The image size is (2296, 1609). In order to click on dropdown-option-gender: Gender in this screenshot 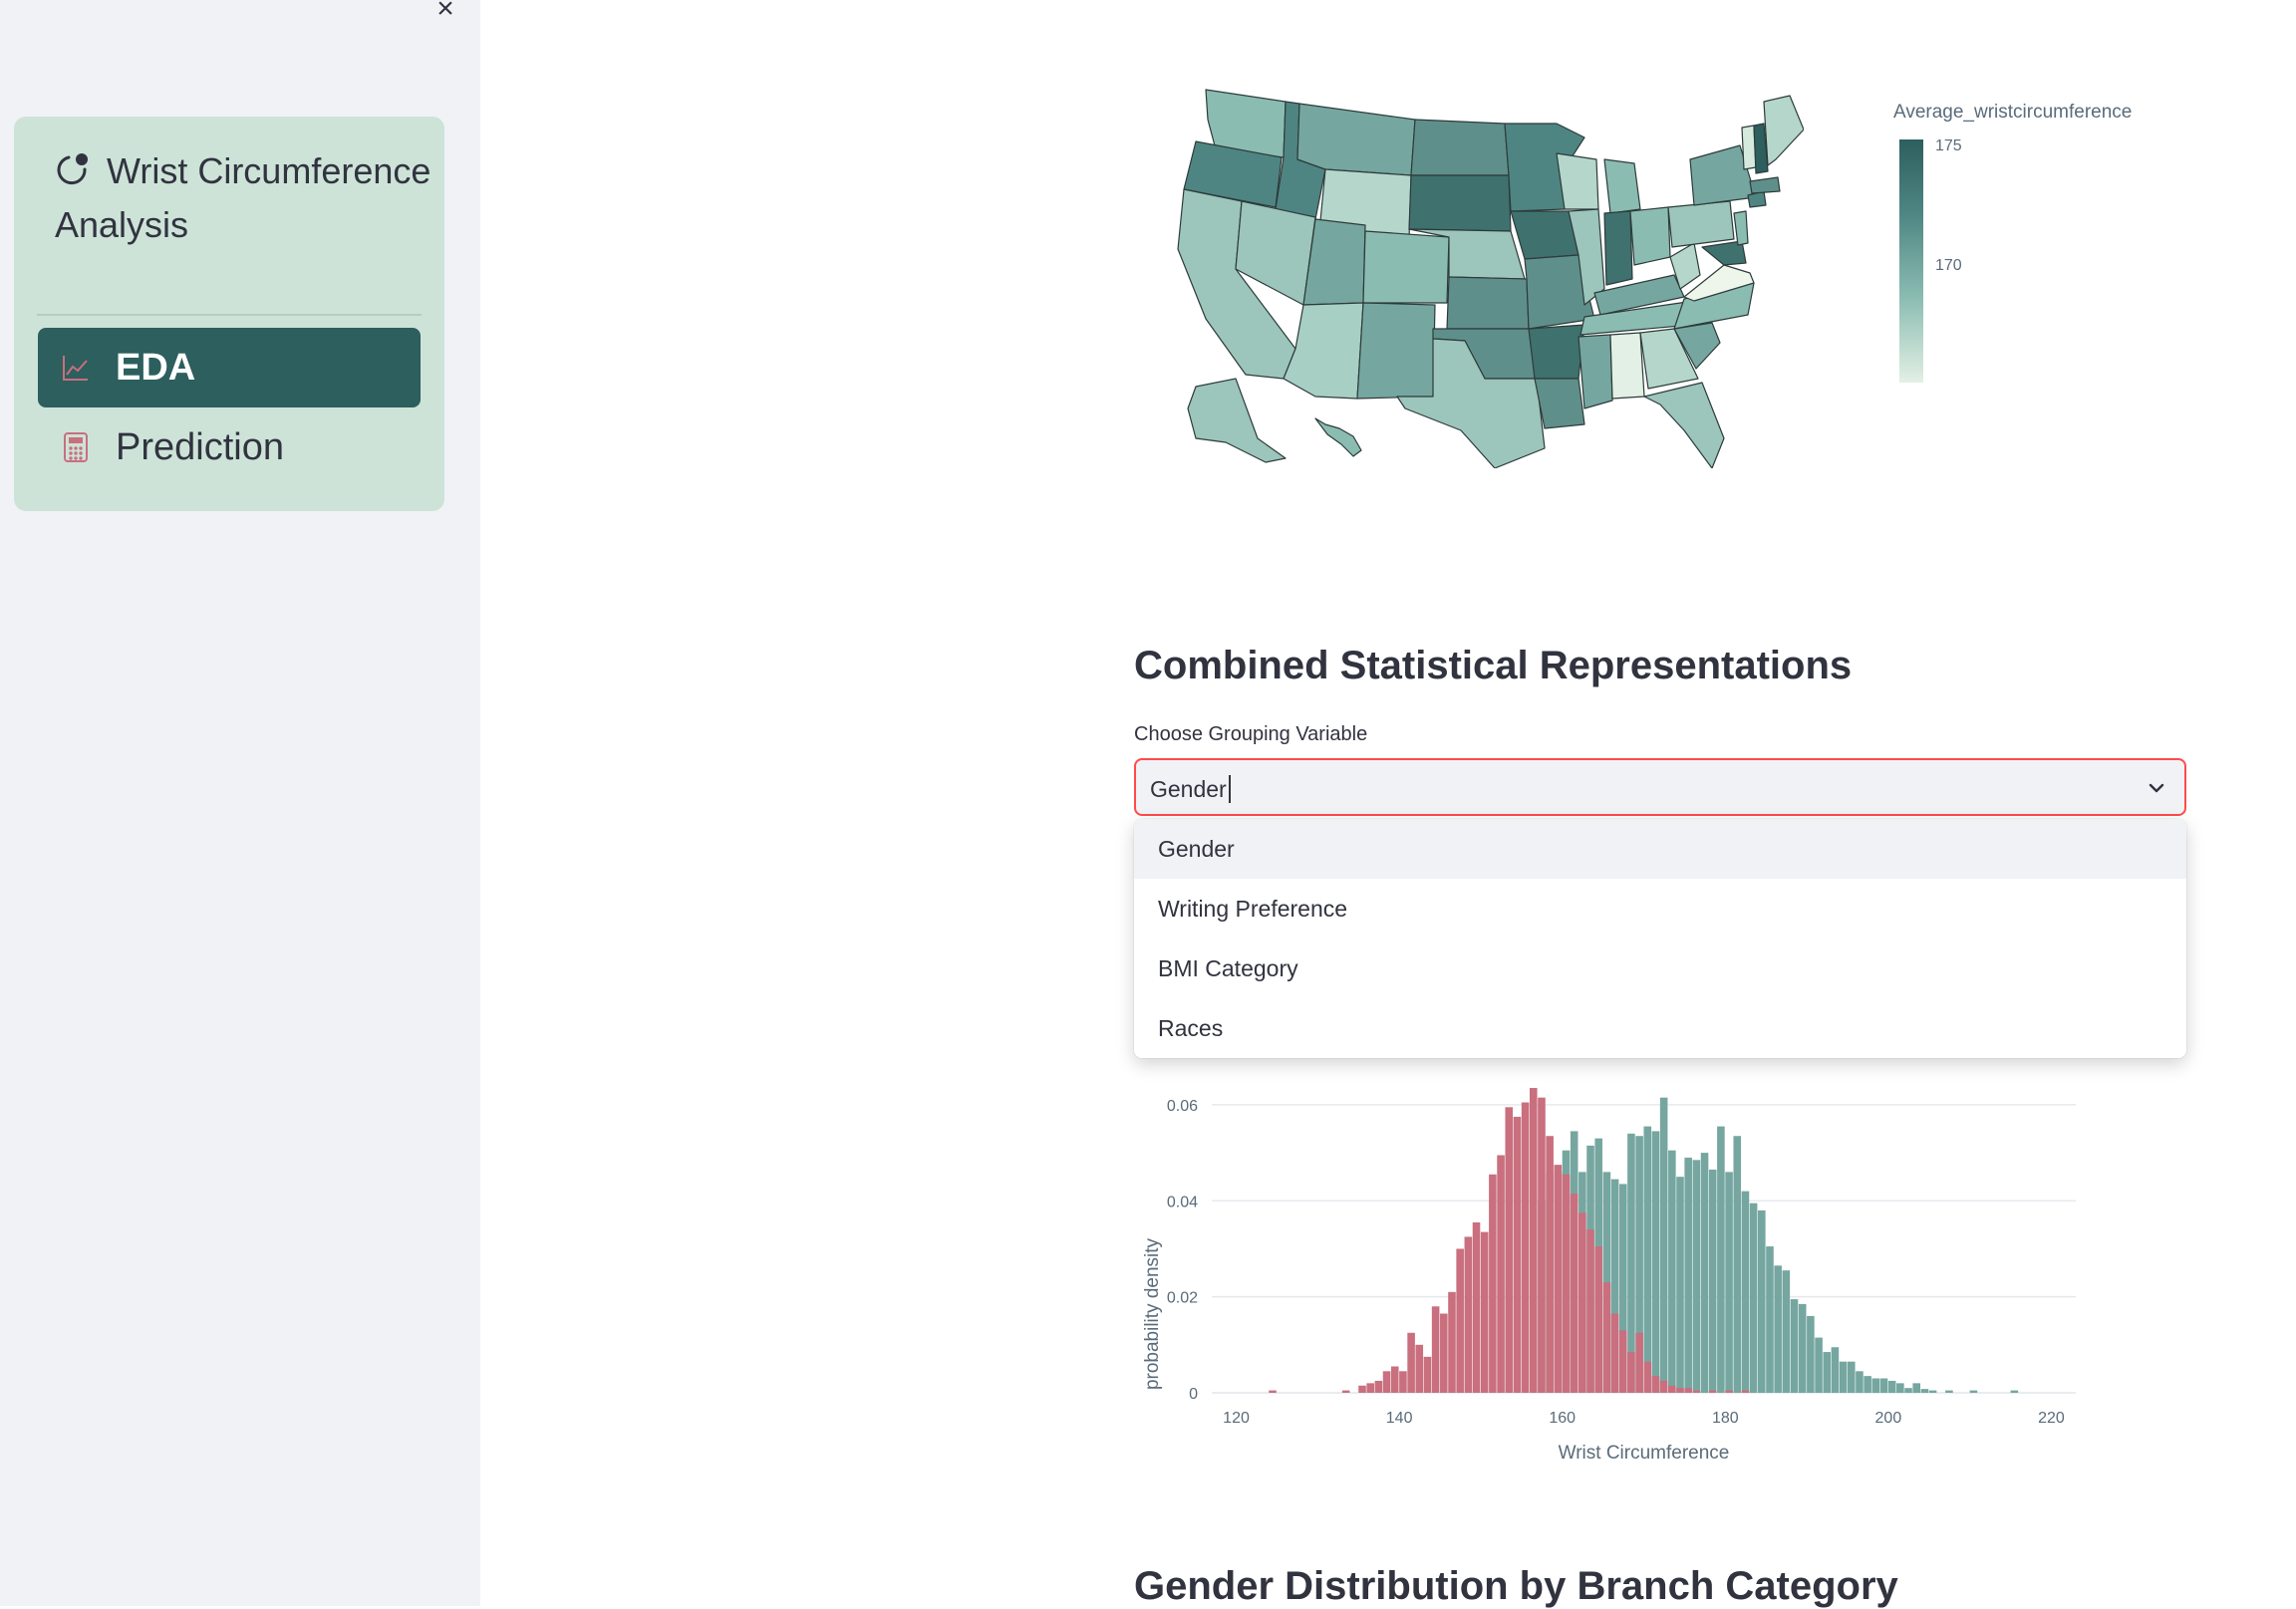, I will do `click(1660, 849)`.